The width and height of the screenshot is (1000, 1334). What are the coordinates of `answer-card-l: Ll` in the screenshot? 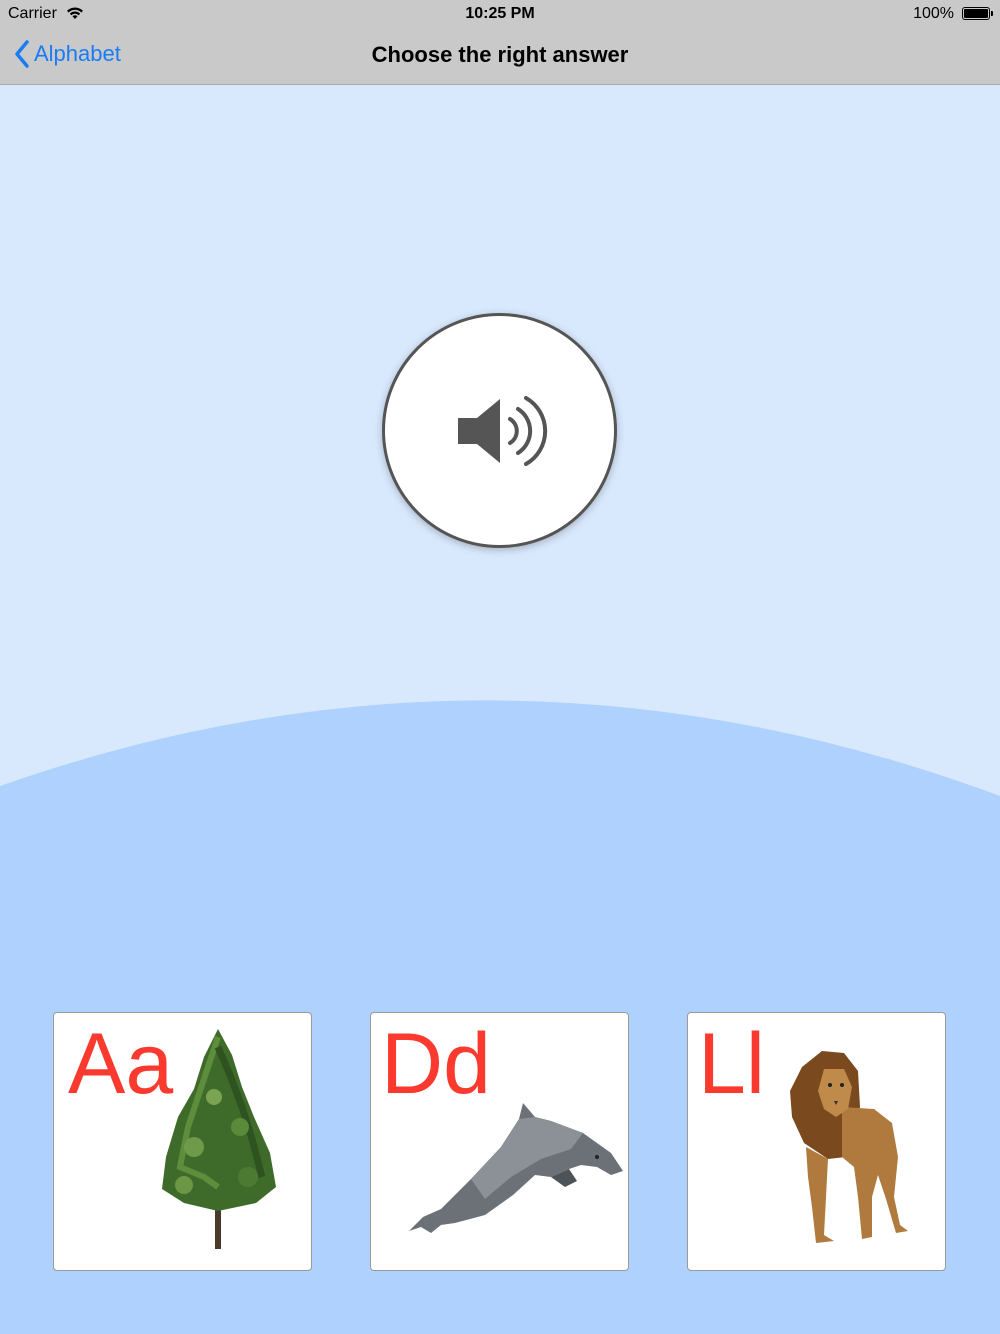 It's located at (816, 1141).